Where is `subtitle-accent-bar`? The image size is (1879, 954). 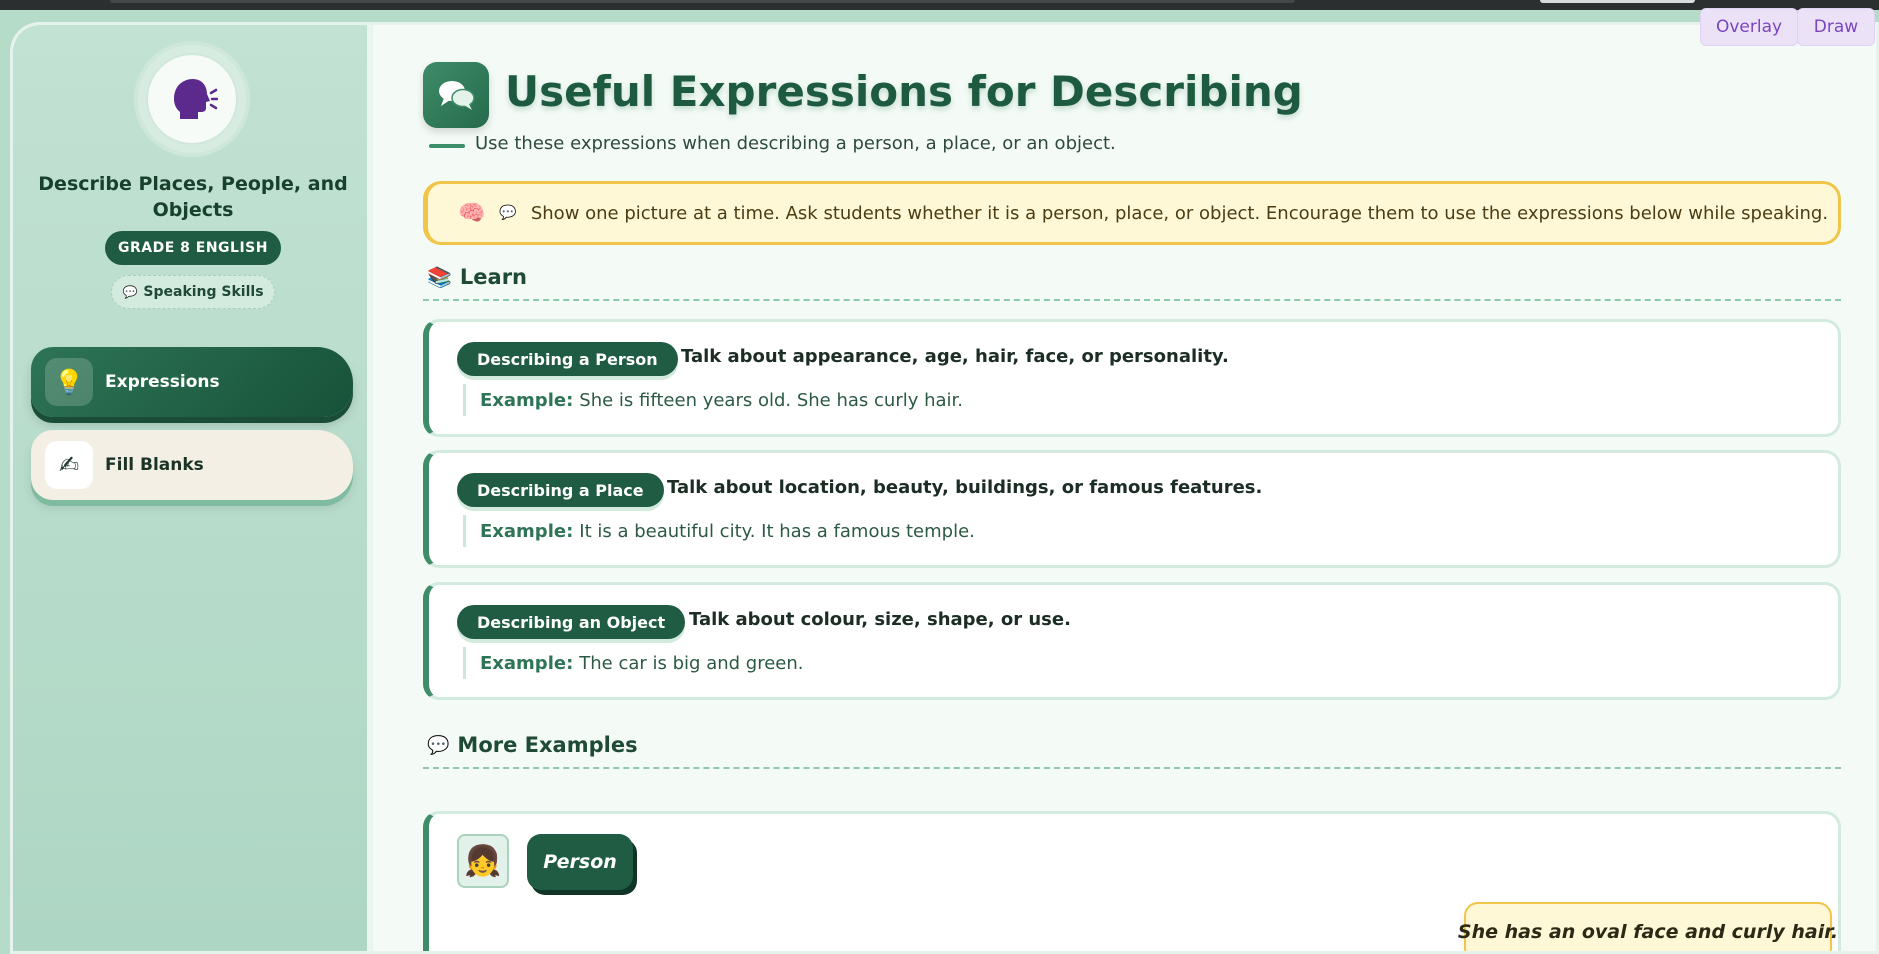
subtitle-accent-bar is located at coordinates (447, 146).